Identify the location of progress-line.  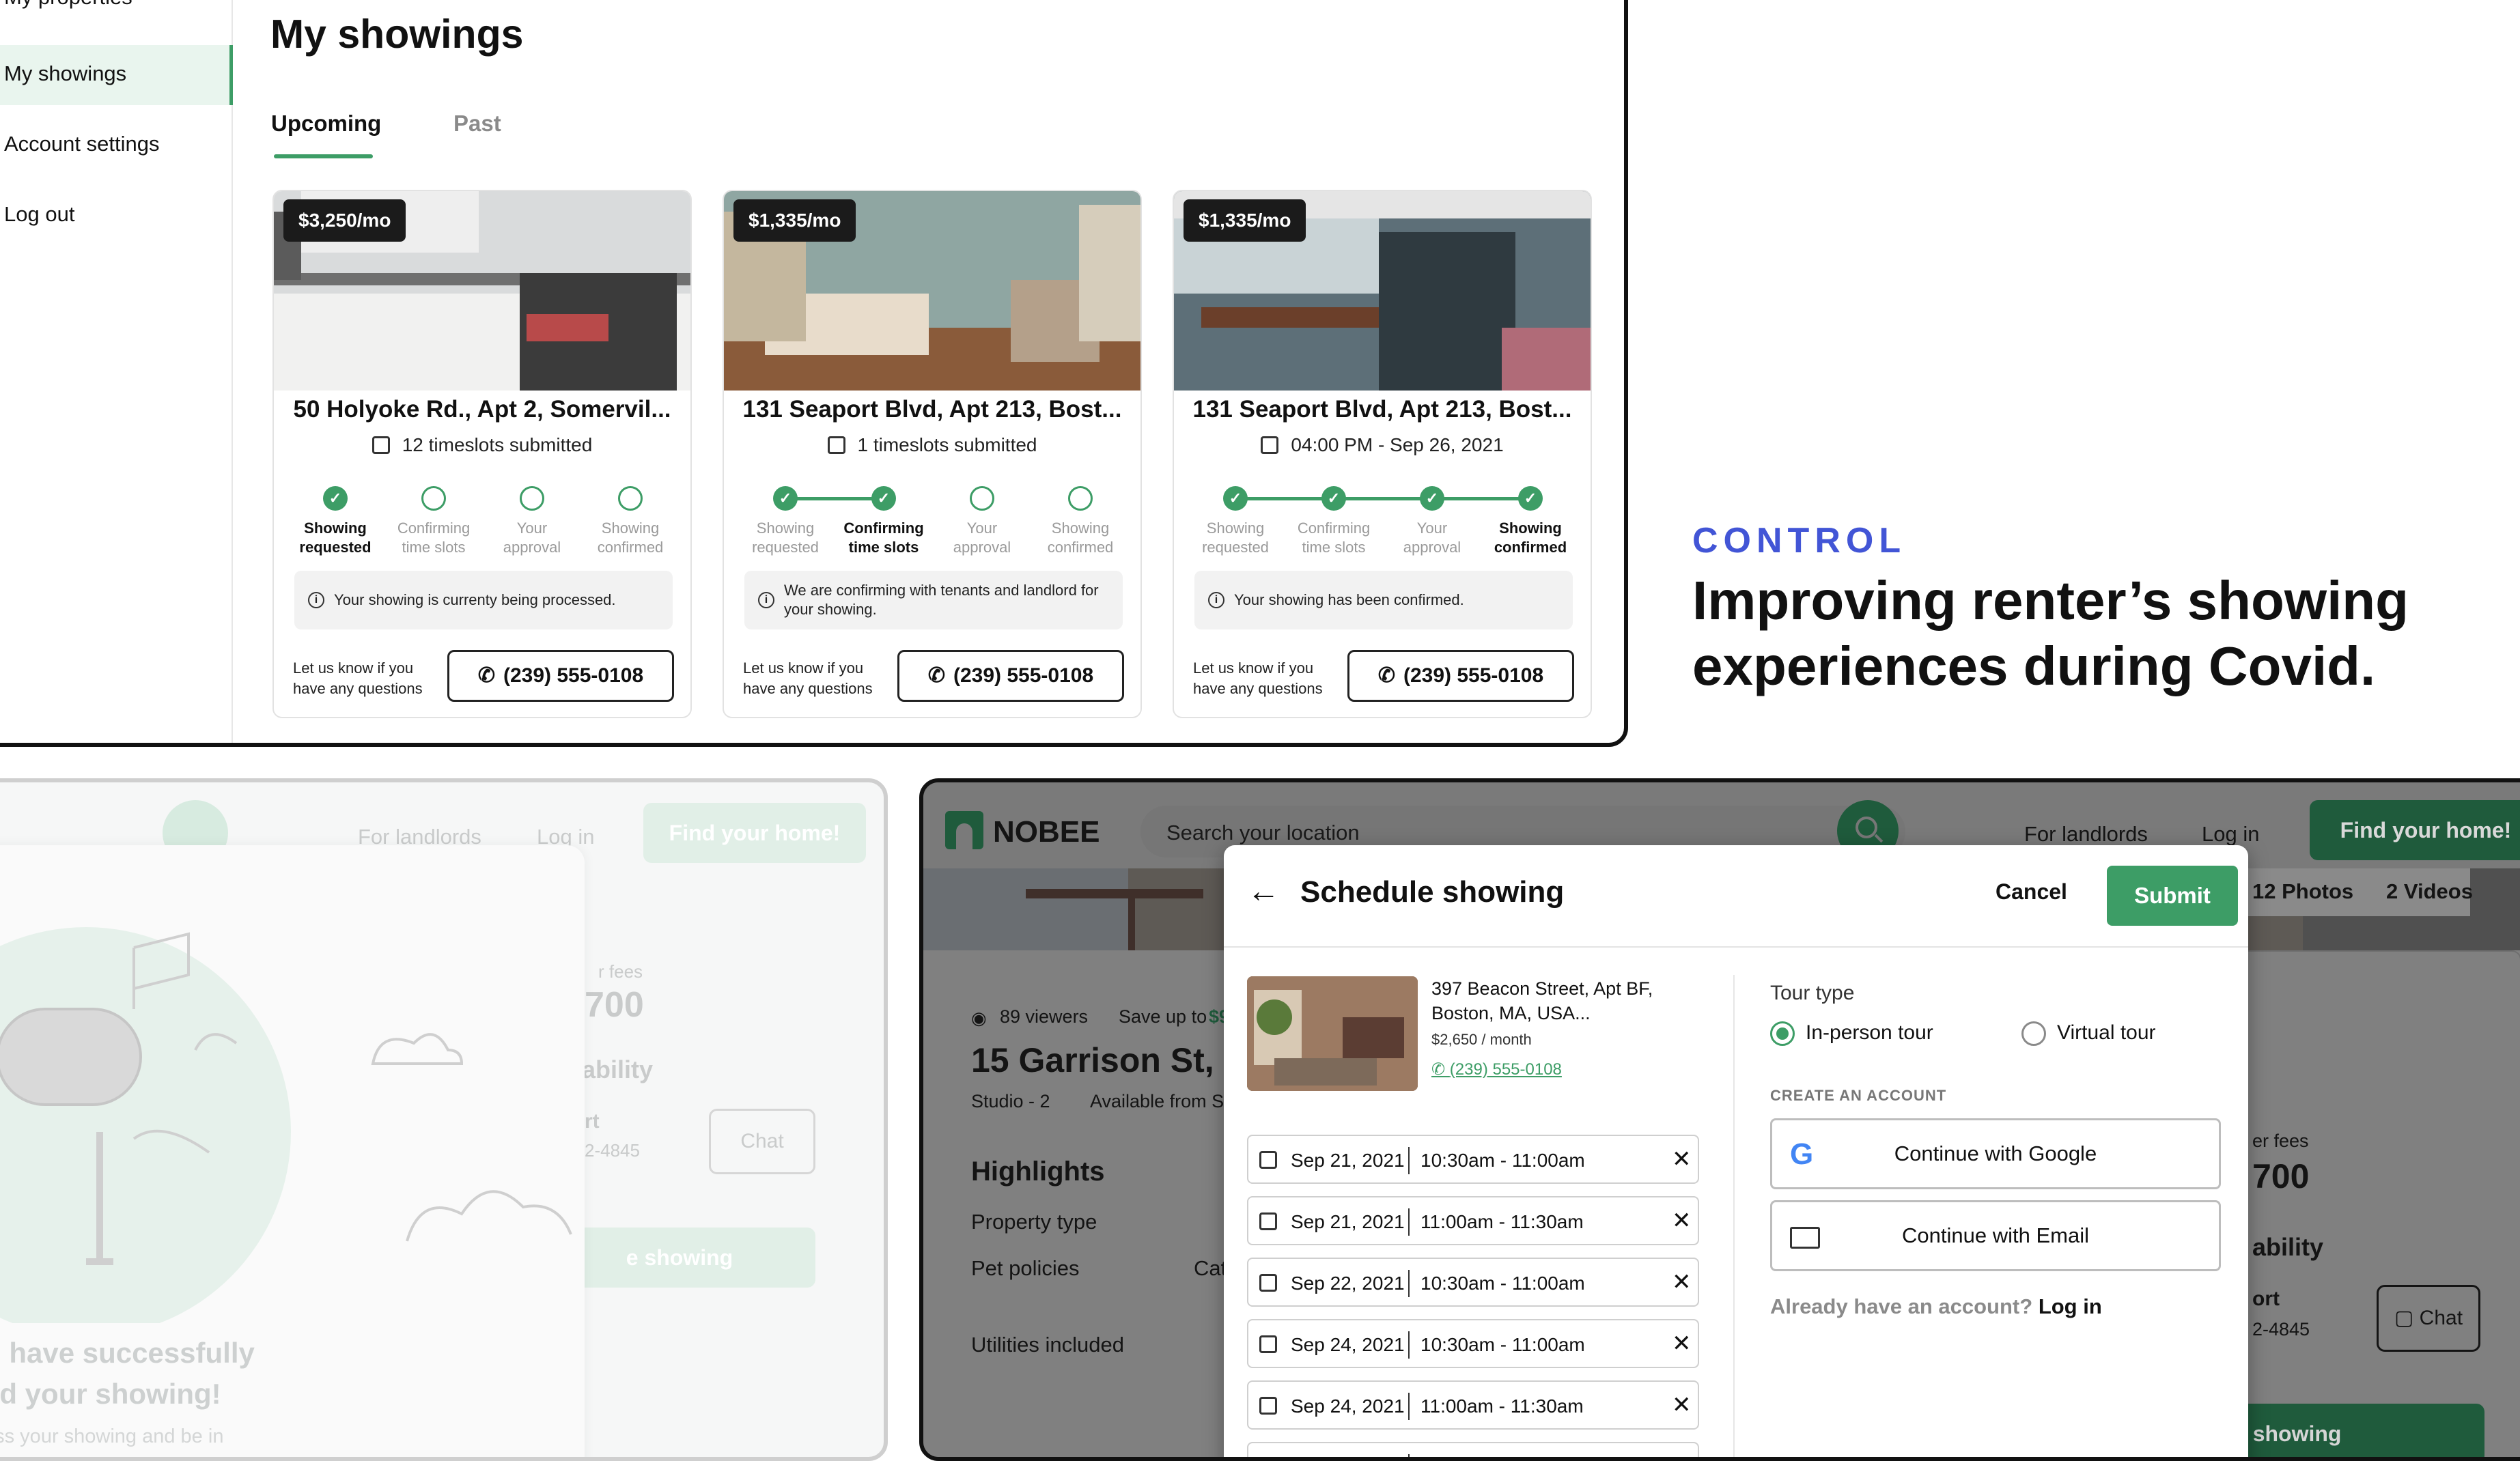
(1382, 498).